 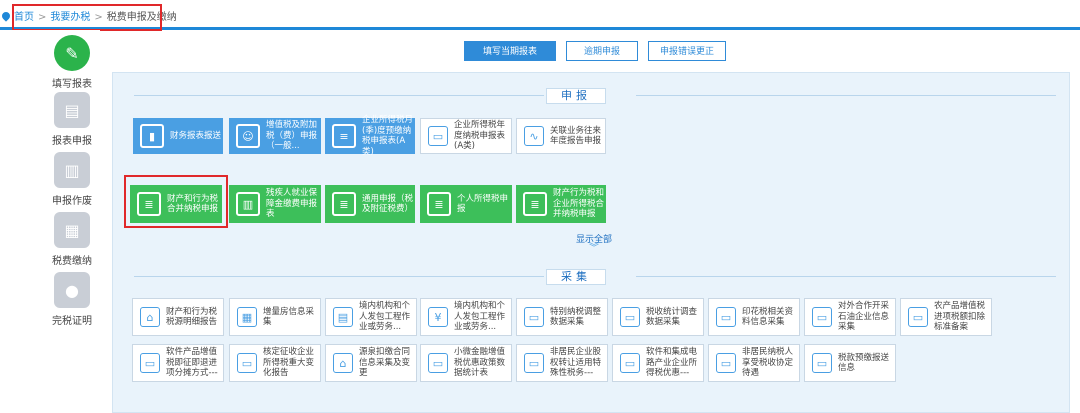 I want to click on collect-item: ⌂ 财产和行为税税源明细报告, so click(x=178, y=317).